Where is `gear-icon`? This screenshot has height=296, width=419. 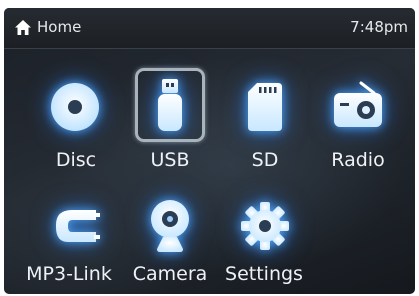
gear-icon is located at coordinates (265, 226).